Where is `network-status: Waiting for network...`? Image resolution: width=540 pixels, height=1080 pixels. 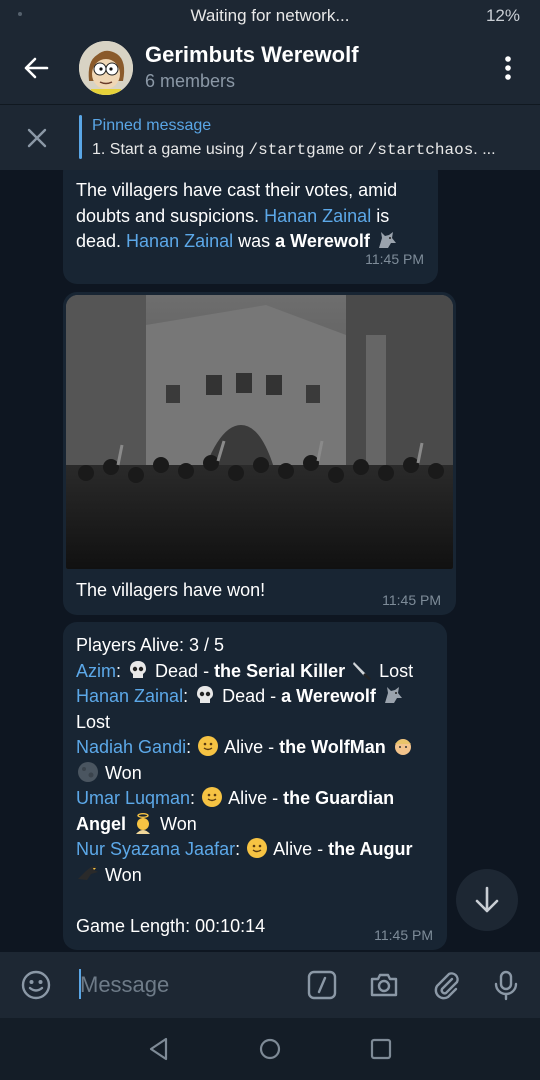 network-status: Waiting for network... is located at coordinates (270, 15).